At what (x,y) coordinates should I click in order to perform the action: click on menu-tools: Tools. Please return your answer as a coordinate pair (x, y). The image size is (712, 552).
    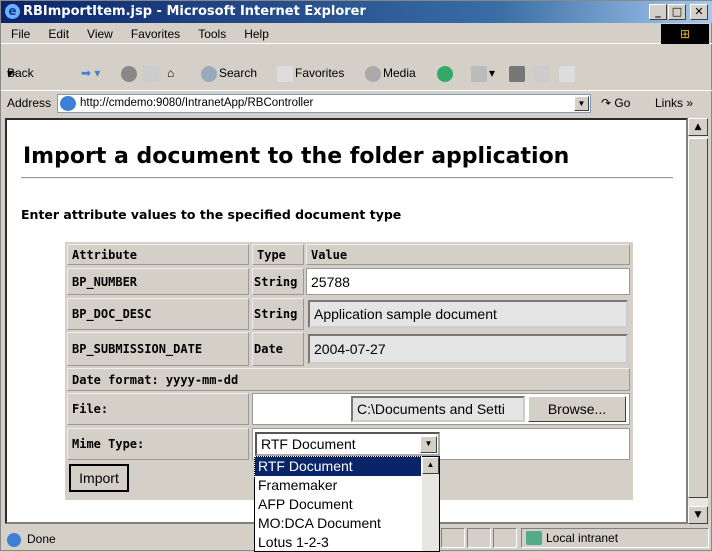
    Looking at the image, I should click on (212, 34).